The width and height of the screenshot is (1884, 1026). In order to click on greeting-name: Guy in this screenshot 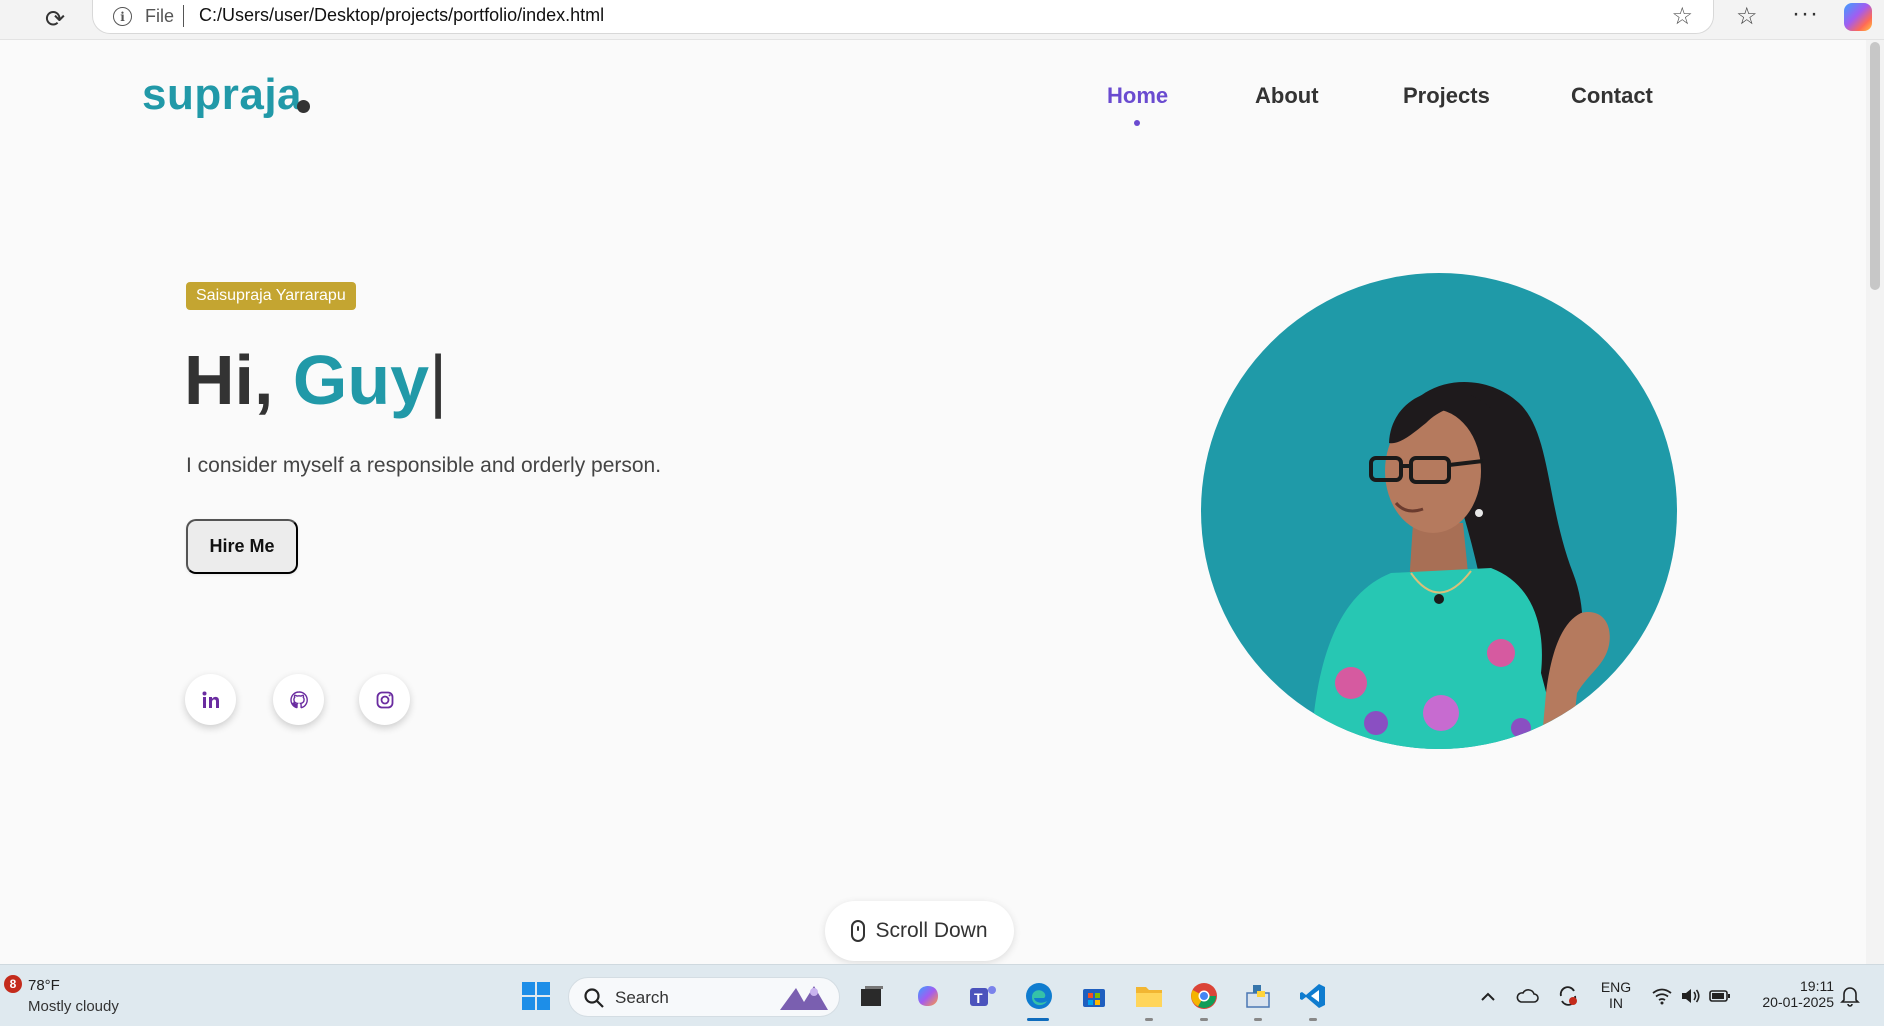, I will do `click(361, 380)`.